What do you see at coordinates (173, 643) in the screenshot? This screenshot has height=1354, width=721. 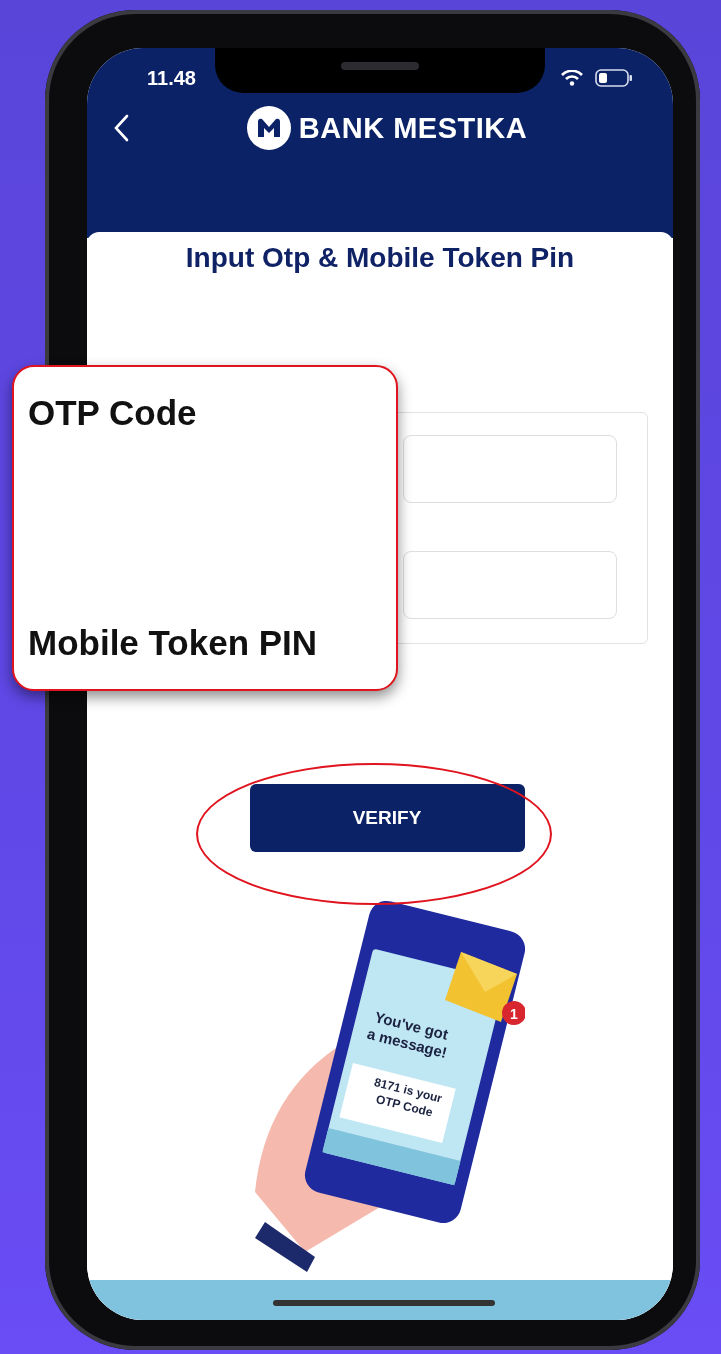 I see `field-label: Mobile Token PIN` at bounding box center [173, 643].